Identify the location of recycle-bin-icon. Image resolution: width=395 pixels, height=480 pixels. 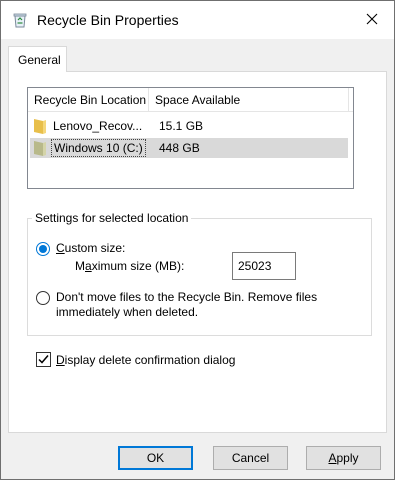
(20, 20).